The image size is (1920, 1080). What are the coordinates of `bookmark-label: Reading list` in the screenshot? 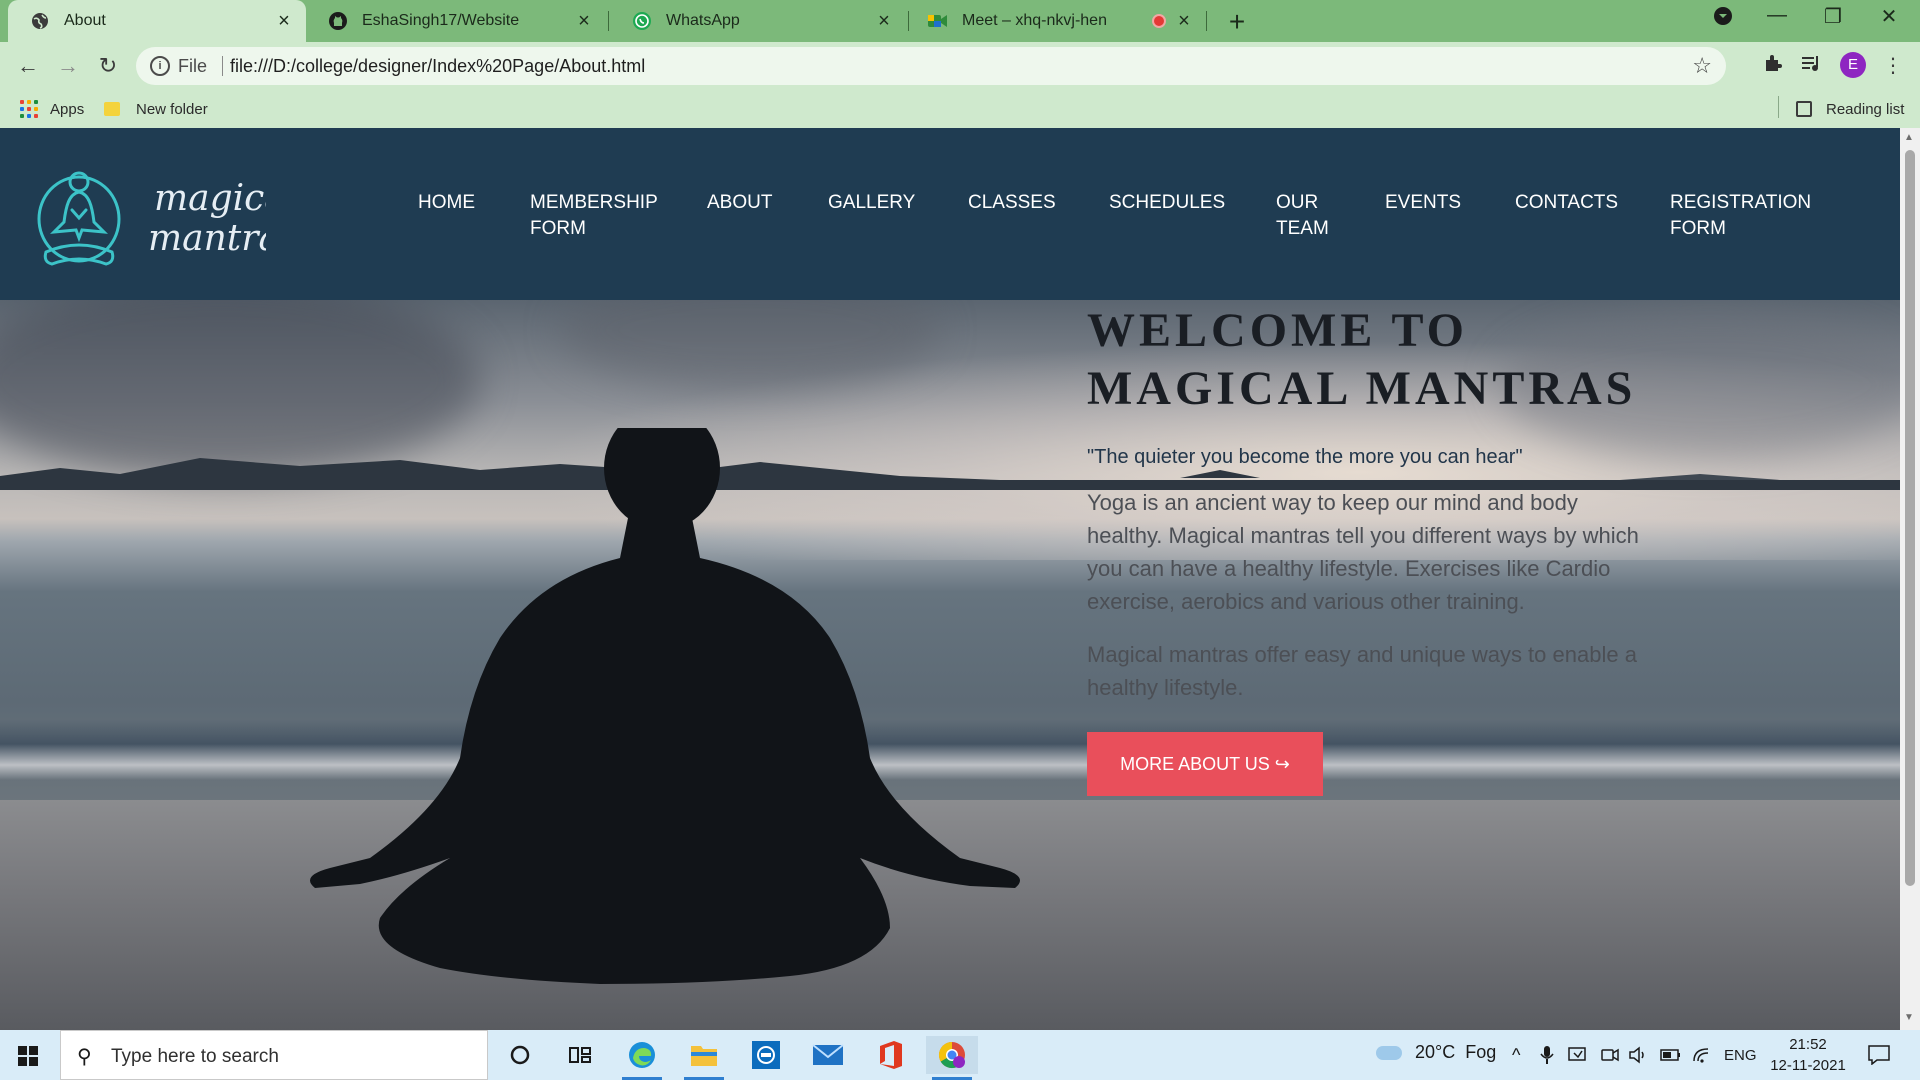 It's located at (1865, 109).